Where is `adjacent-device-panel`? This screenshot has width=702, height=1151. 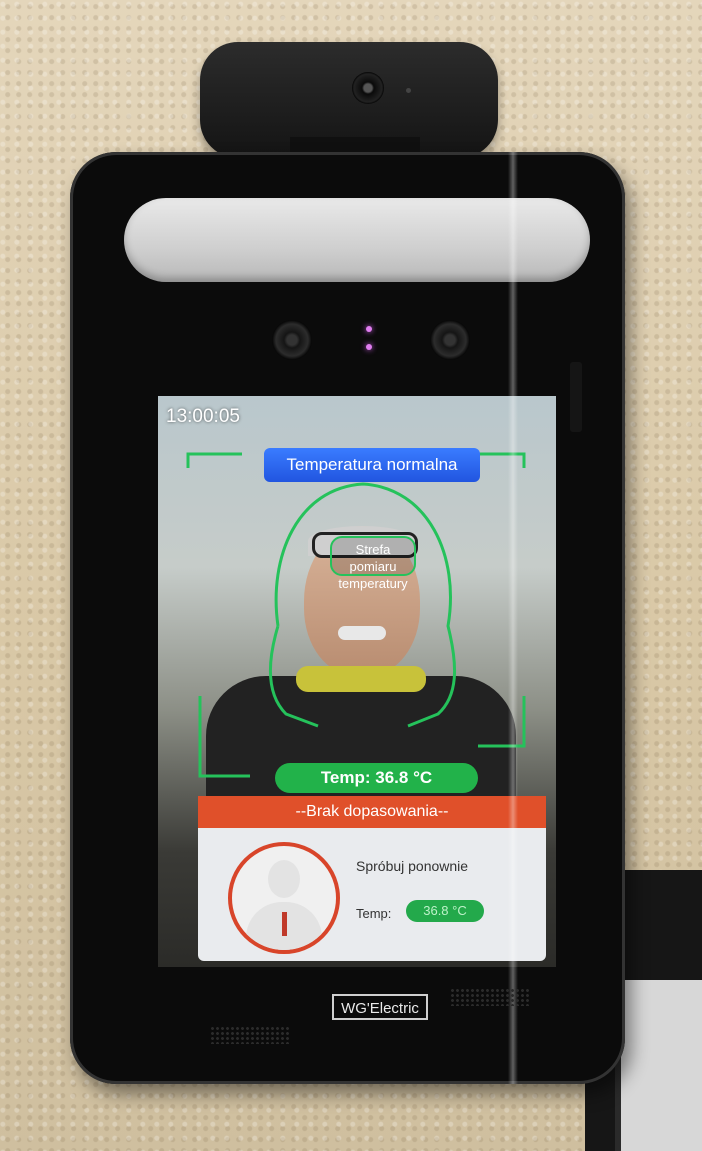 adjacent-device-panel is located at coordinates (658, 1065).